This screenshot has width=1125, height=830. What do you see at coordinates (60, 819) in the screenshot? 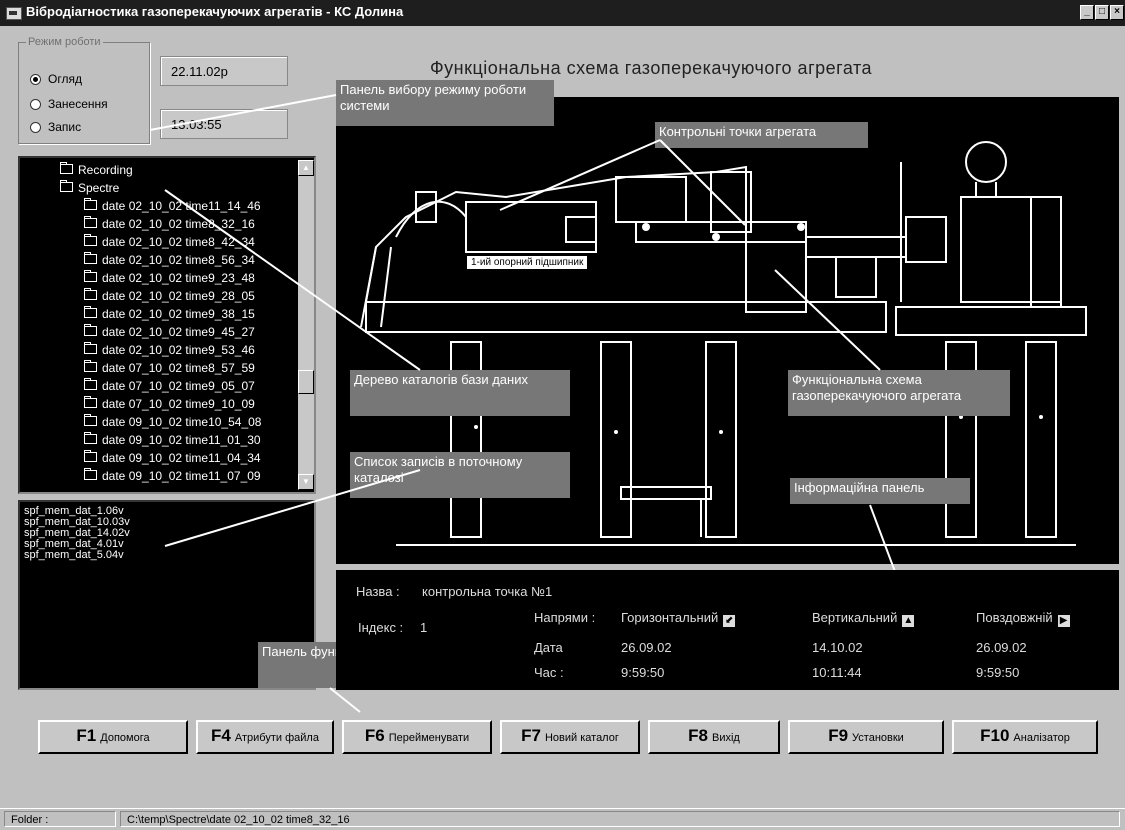
I see `status-label: Folder :` at bounding box center [60, 819].